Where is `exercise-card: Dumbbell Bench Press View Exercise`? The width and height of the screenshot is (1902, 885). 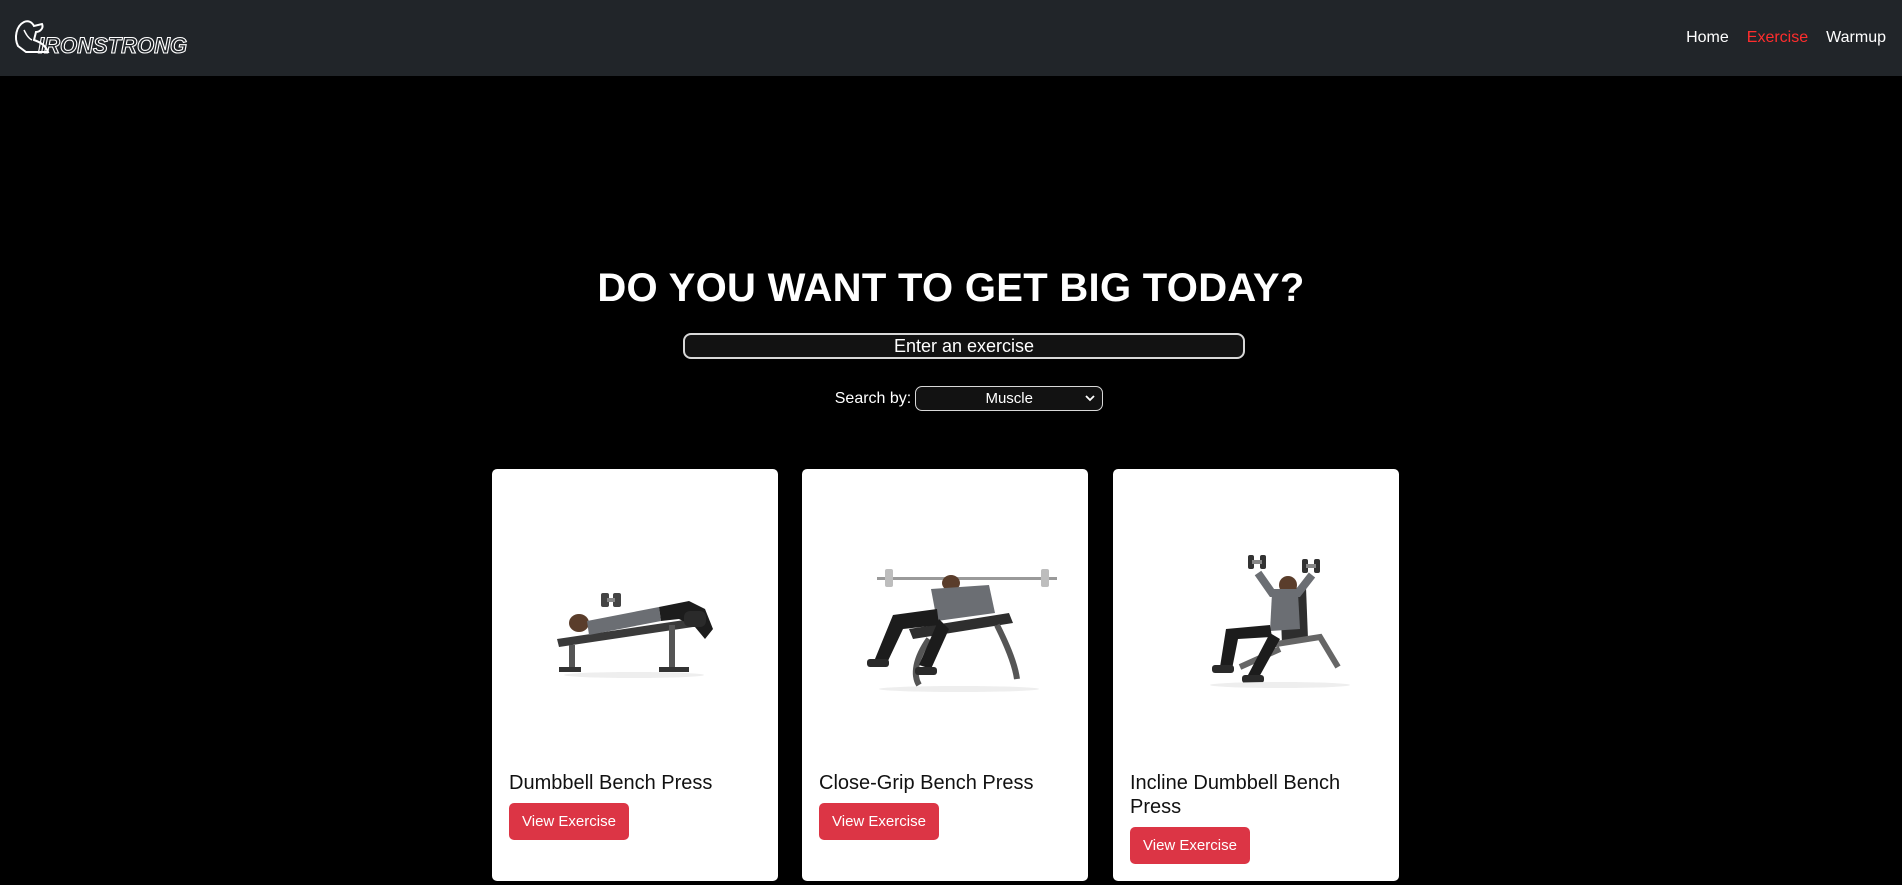 exercise-card: Dumbbell Bench Press View Exercise is located at coordinates (635, 675).